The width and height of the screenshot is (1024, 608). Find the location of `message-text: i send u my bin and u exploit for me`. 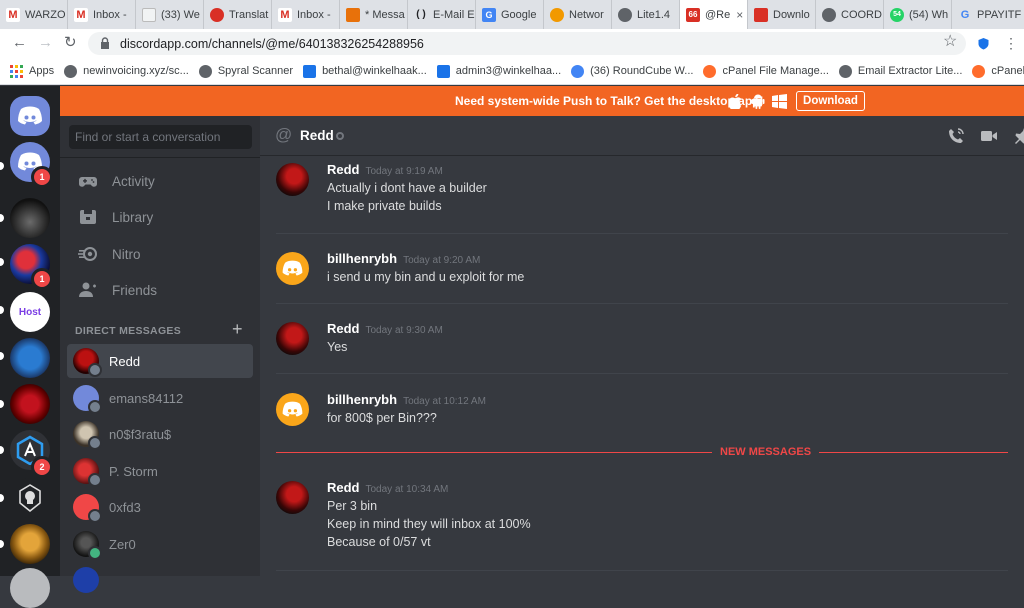

message-text: i send u my bin and u exploit for me is located at coordinates (426, 277).